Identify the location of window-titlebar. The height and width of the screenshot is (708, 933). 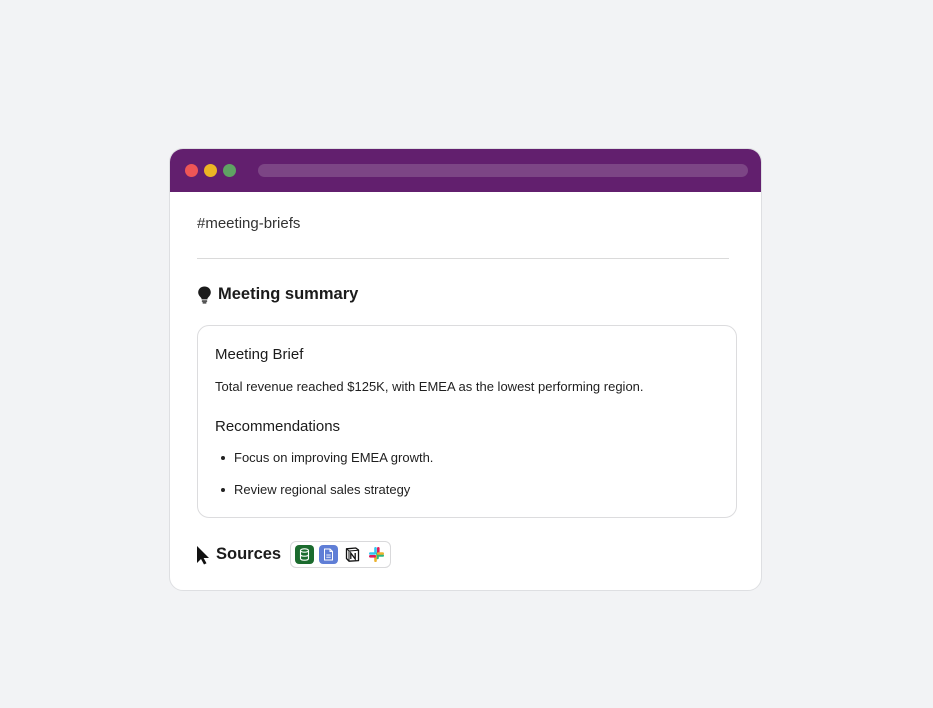
(465, 170).